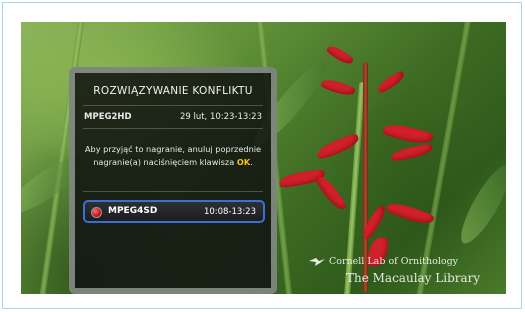  I want to click on recording-option-time: 10:08-13:23, so click(229, 212).